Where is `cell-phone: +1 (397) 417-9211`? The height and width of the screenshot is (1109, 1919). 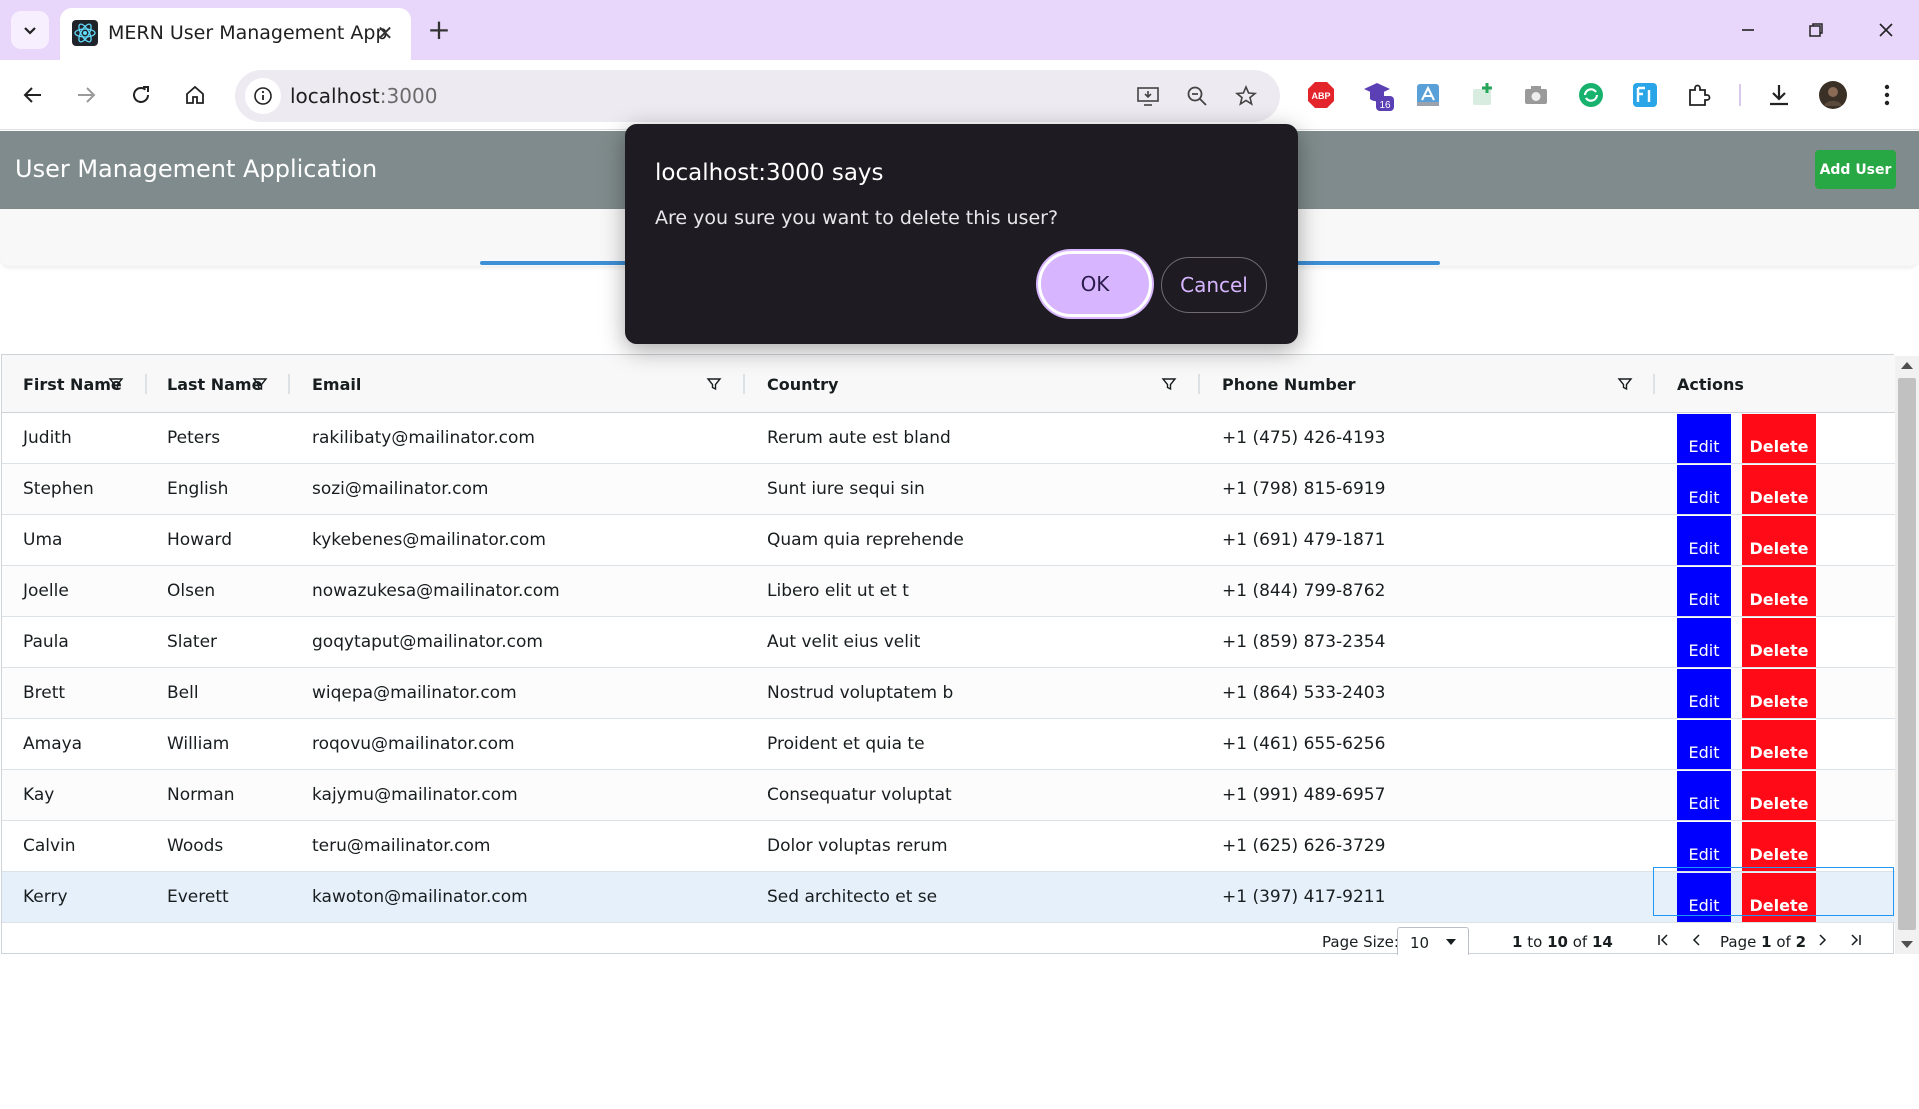 cell-phone: +1 (397) 417-9211 is located at coordinates (1303, 897).